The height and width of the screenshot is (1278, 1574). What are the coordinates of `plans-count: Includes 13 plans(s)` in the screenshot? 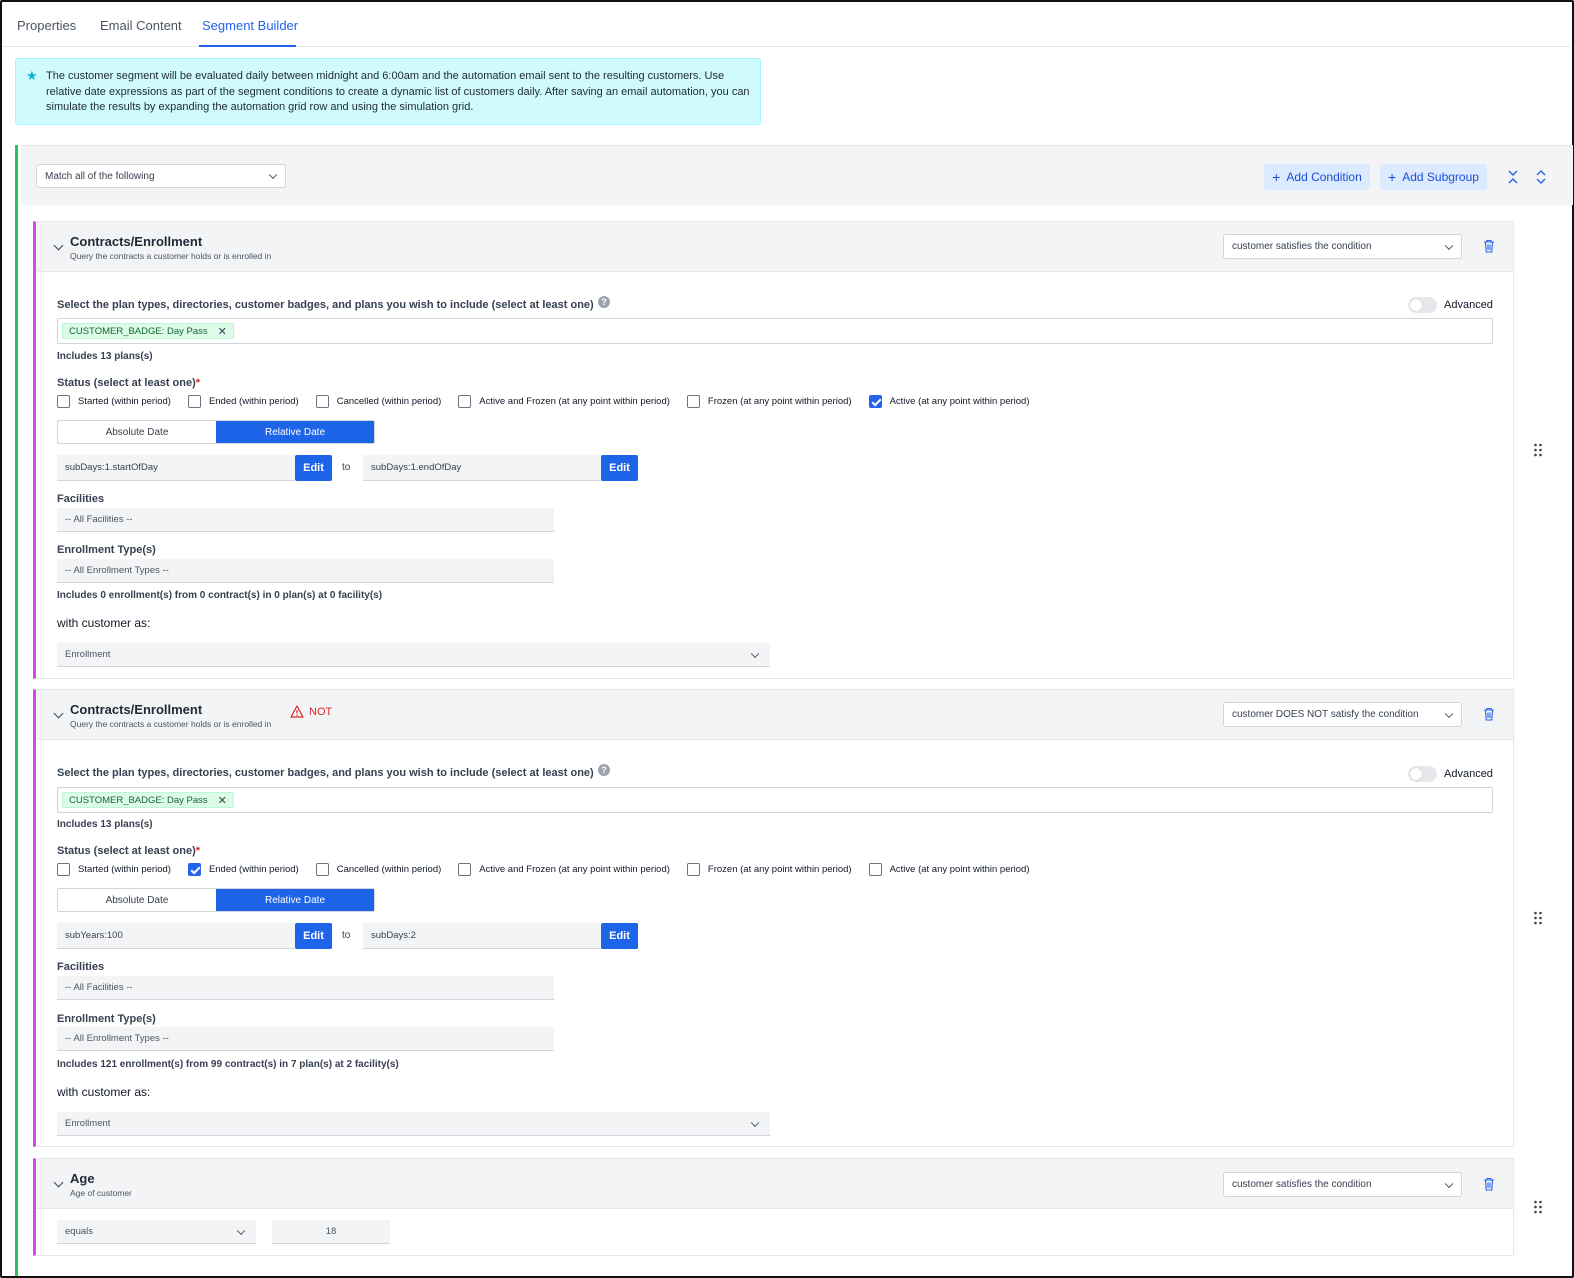 It's located at (105, 356).